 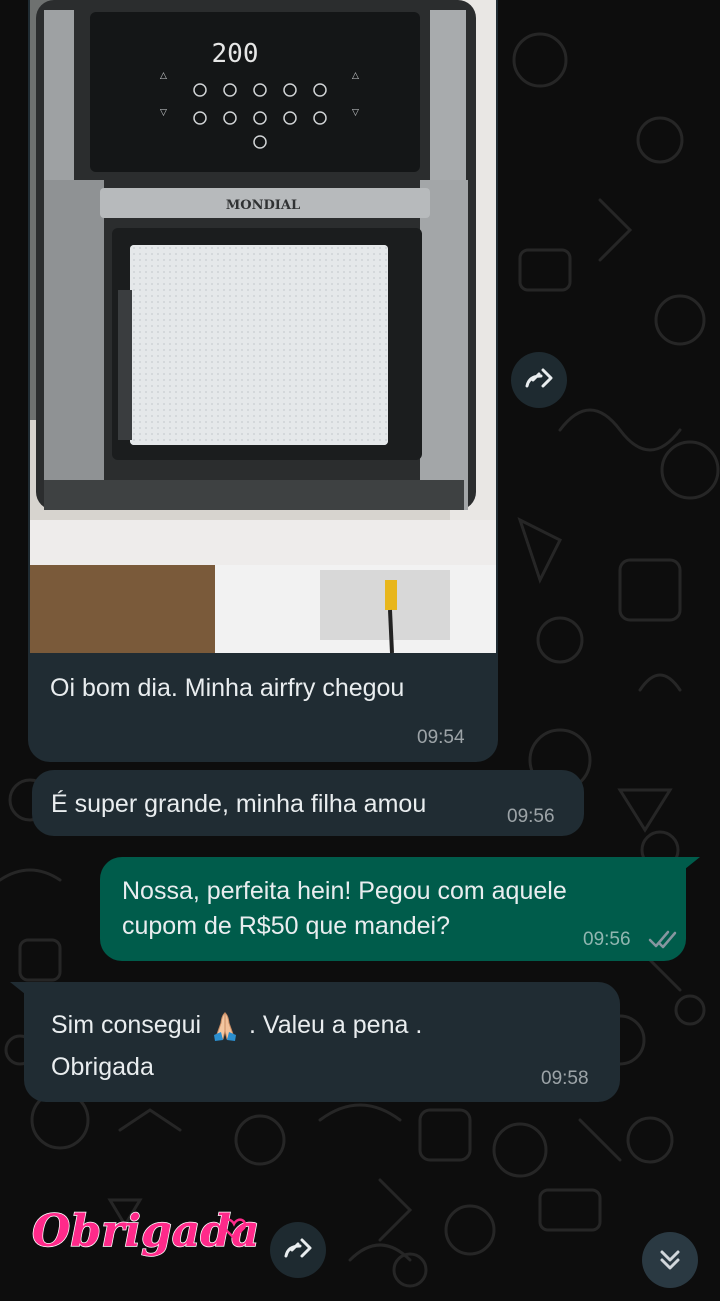 What do you see at coordinates (145, 1231) in the screenshot?
I see `sticker-text: Obrigada` at bounding box center [145, 1231].